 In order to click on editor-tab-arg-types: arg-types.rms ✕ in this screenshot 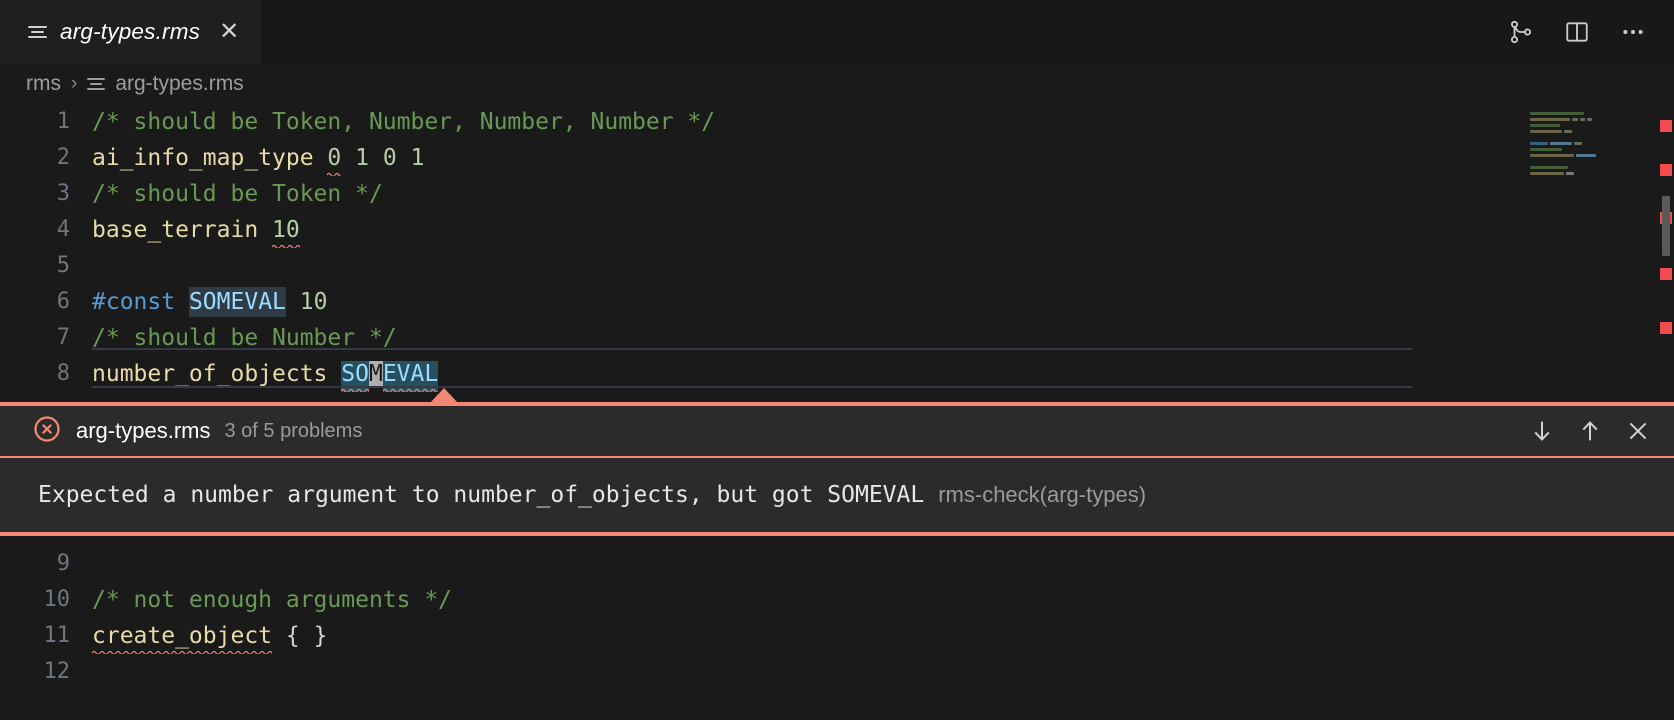, I will do `click(131, 32)`.